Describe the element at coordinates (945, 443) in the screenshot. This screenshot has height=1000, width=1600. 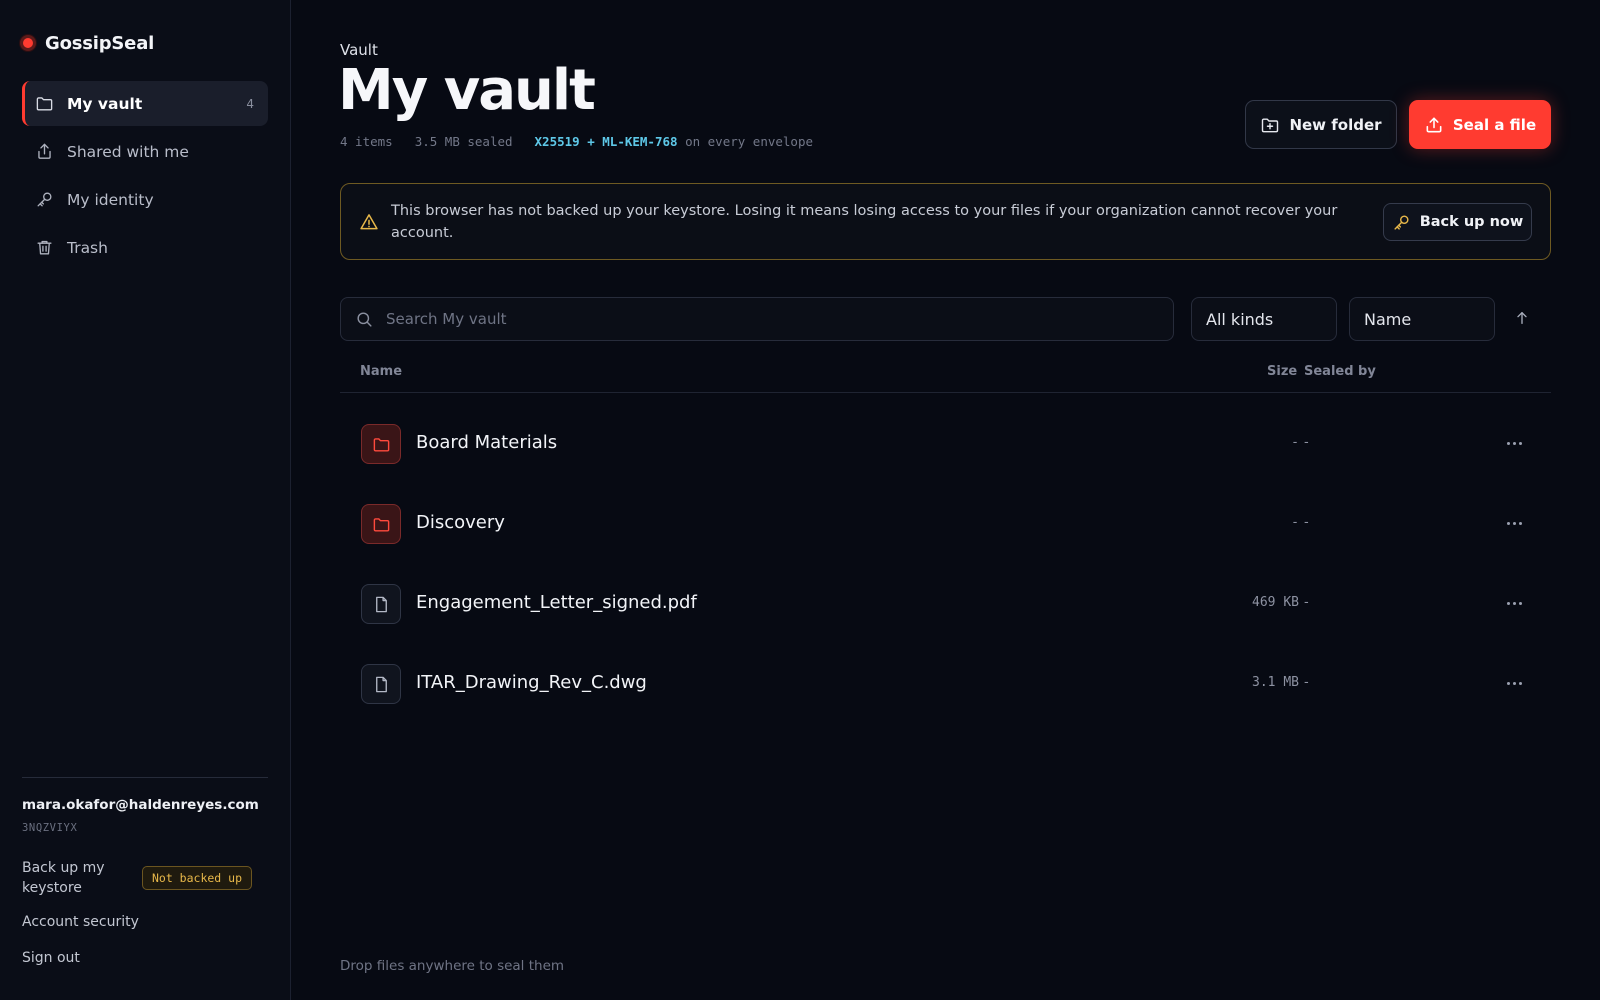
I see `table-row: Board Materials - -` at that location.